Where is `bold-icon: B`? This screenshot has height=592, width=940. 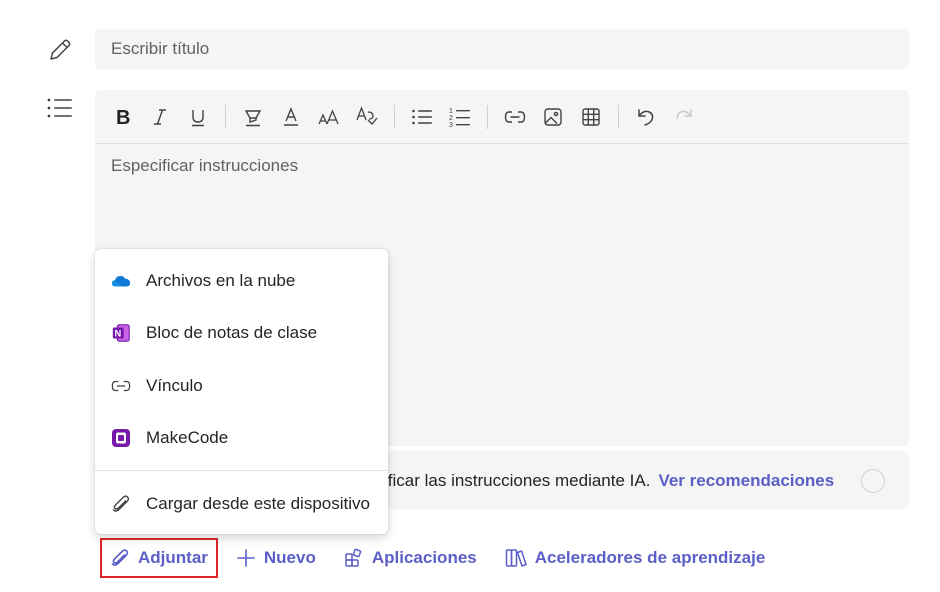
bold-icon: B is located at coordinates (123, 117).